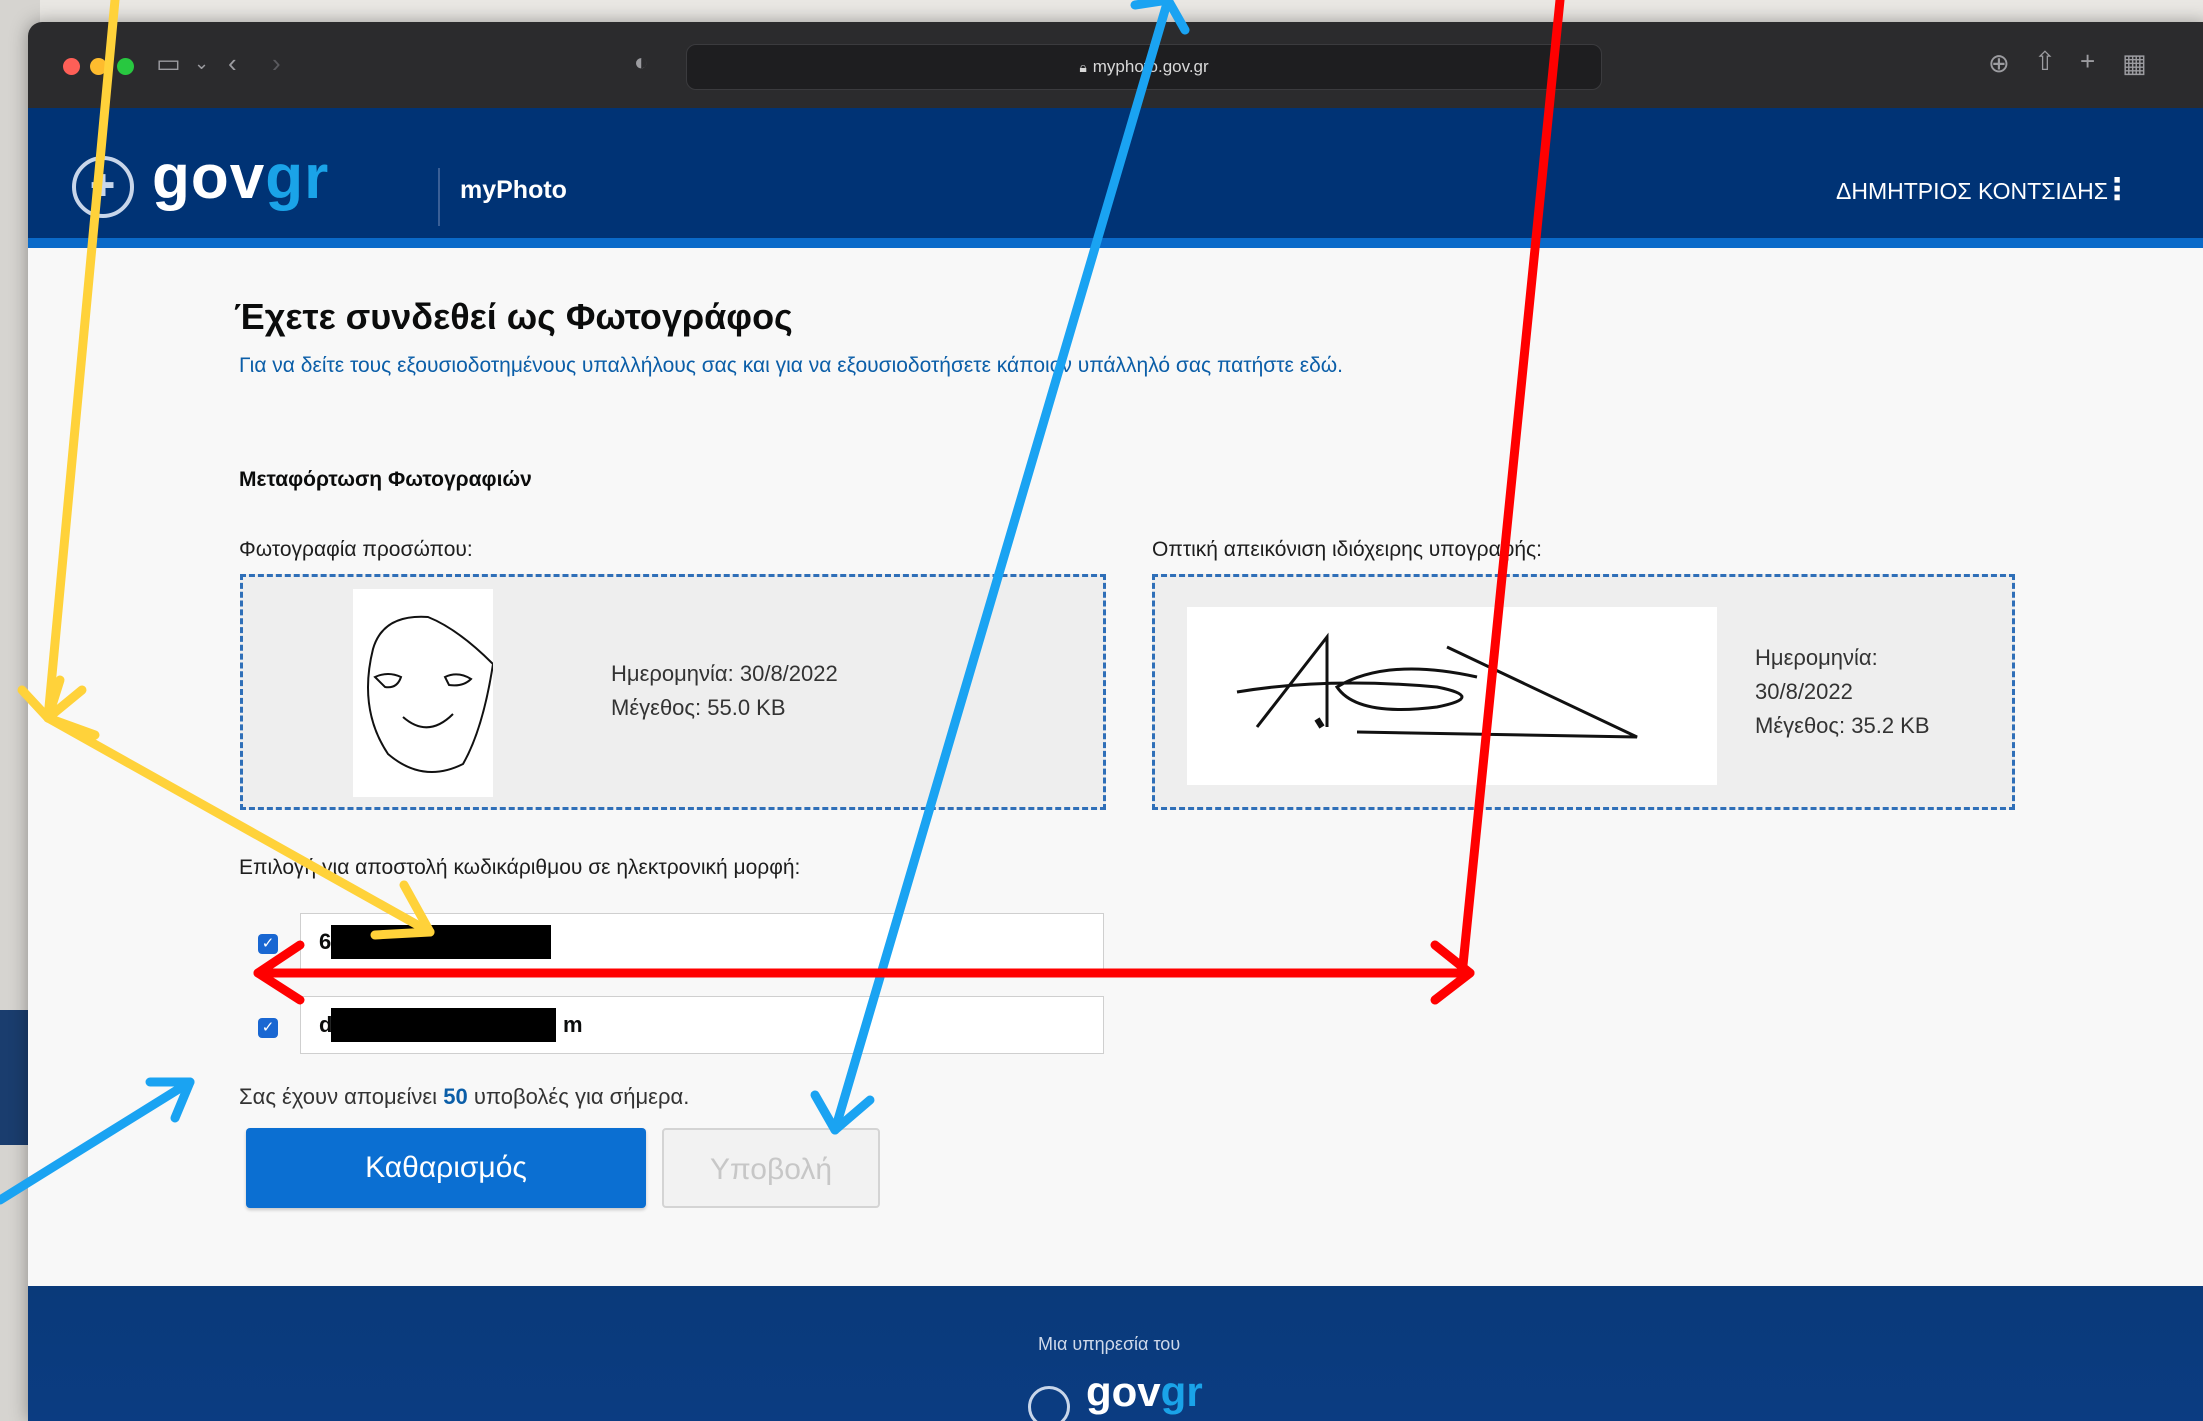 This screenshot has height=1421, width=2203. What do you see at coordinates (1972, 191) in the screenshot?
I see `user-name: ΔΗΜΗΤΡΙΟΣ ΚΟΝΤΣΙΔΗΣ` at bounding box center [1972, 191].